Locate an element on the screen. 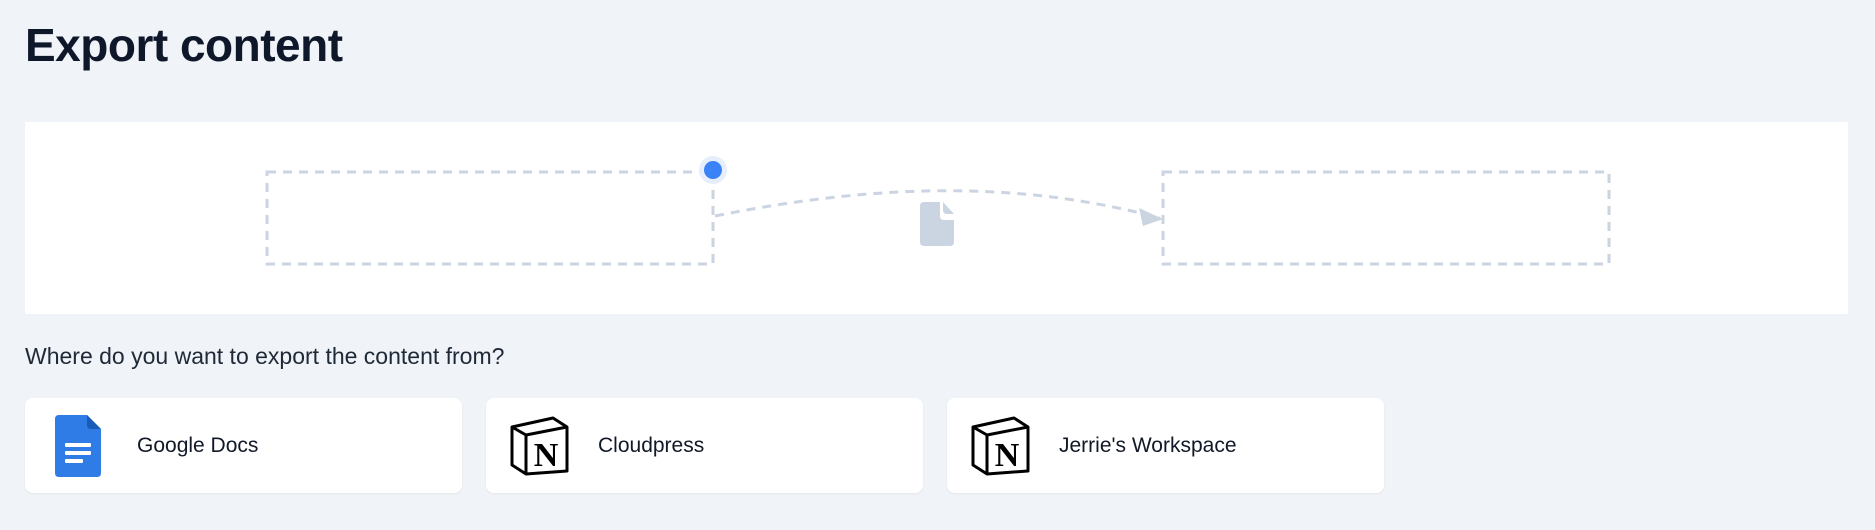 This screenshot has width=1875, height=530. active-step-dot is located at coordinates (713, 170).